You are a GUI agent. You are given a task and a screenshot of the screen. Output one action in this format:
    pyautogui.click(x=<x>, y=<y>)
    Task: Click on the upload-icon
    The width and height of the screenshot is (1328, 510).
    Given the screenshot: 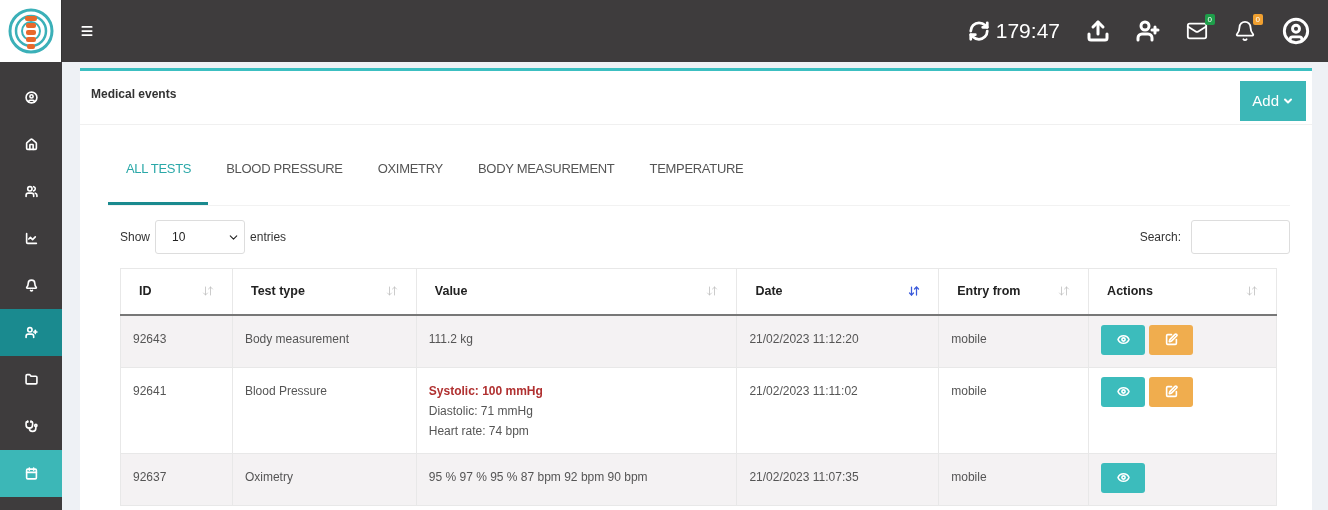 What is the action you would take?
    pyautogui.click(x=1098, y=31)
    